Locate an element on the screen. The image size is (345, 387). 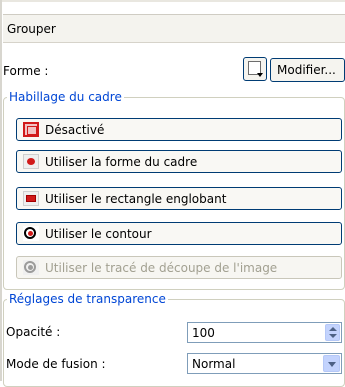
option-trace-decoupe-button: Utiliser le tracé de découpe de l'image is located at coordinates (179, 267).